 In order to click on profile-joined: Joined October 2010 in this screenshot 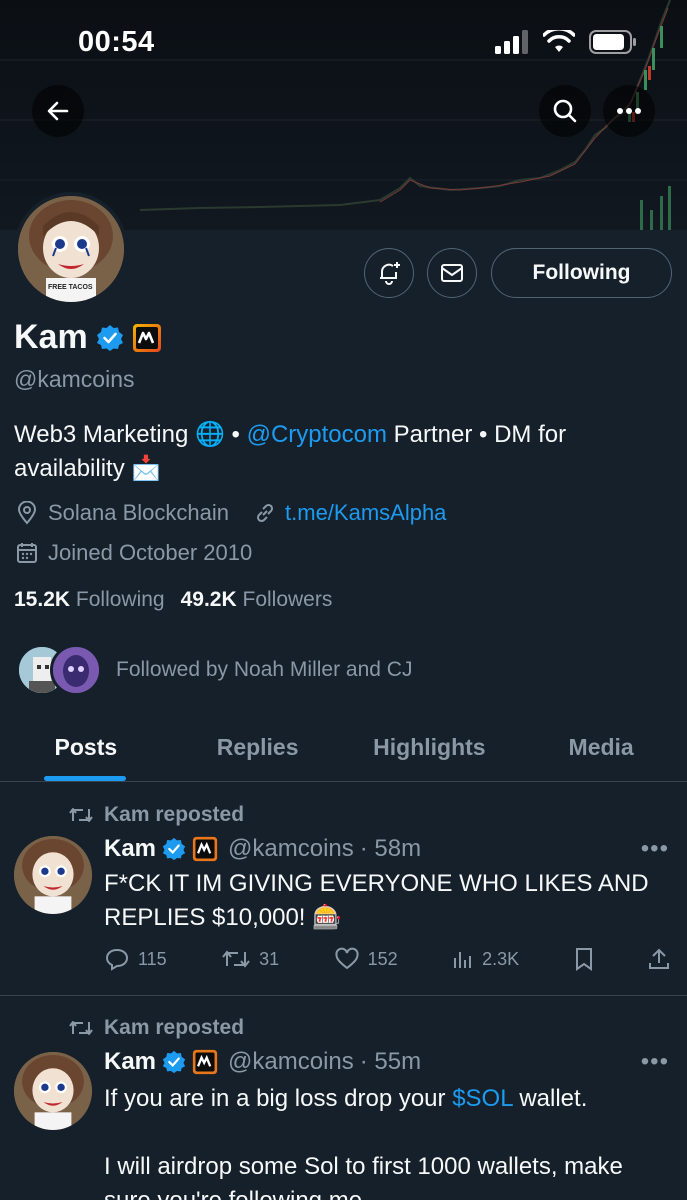, I will do `click(134, 553)`.